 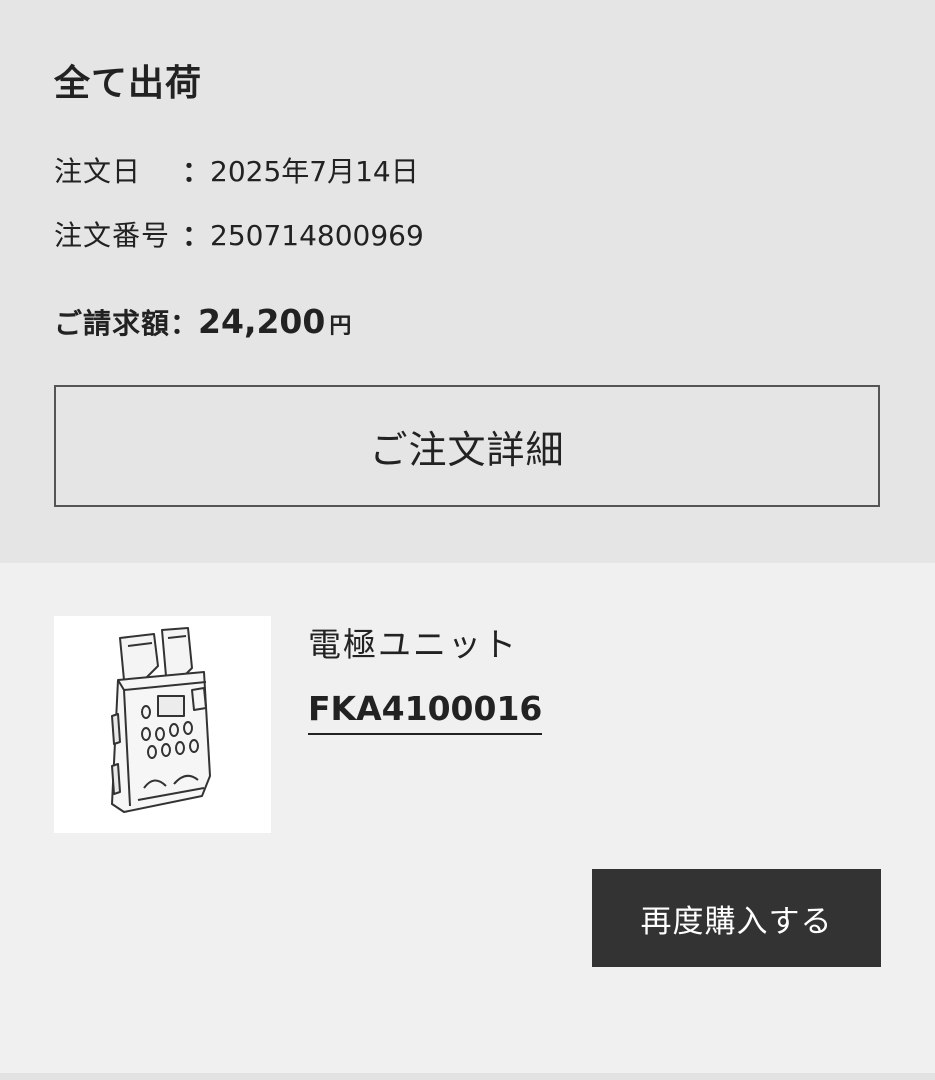 What do you see at coordinates (98, 171) in the screenshot?
I see `order-date-label: 注文日` at bounding box center [98, 171].